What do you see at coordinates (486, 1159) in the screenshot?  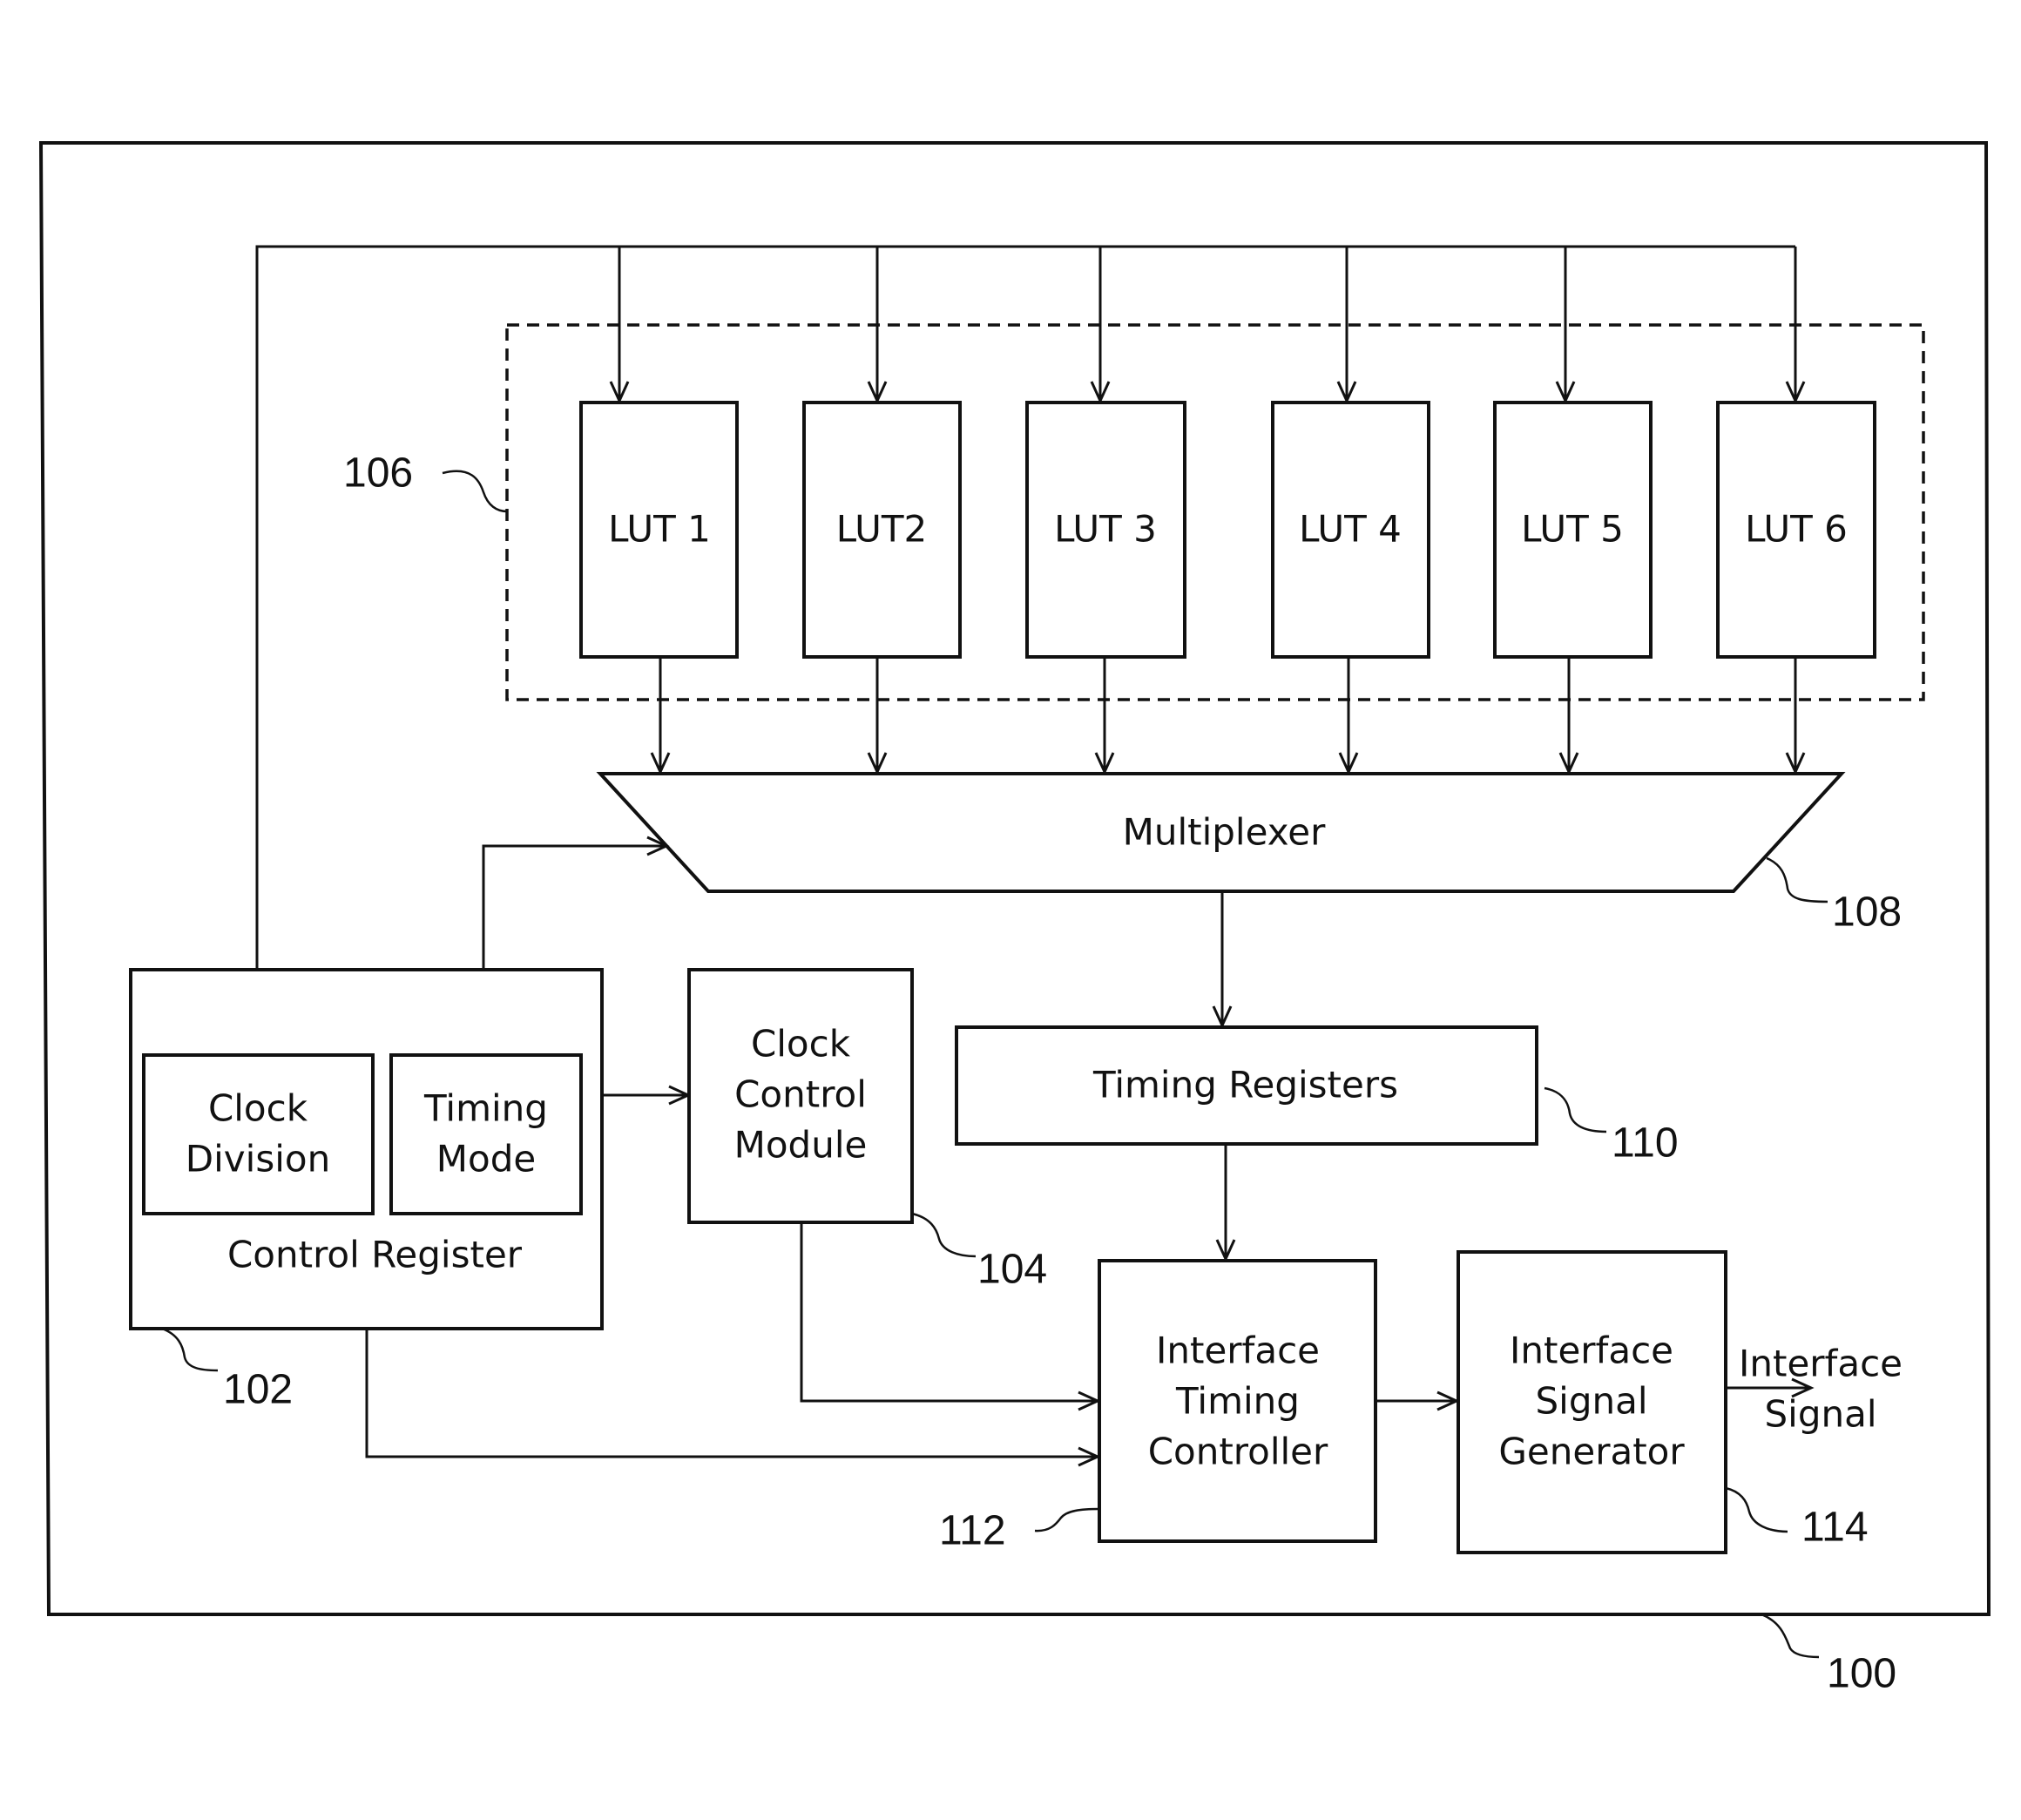 I see `timing-mode-label-line-2: Mode` at bounding box center [486, 1159].